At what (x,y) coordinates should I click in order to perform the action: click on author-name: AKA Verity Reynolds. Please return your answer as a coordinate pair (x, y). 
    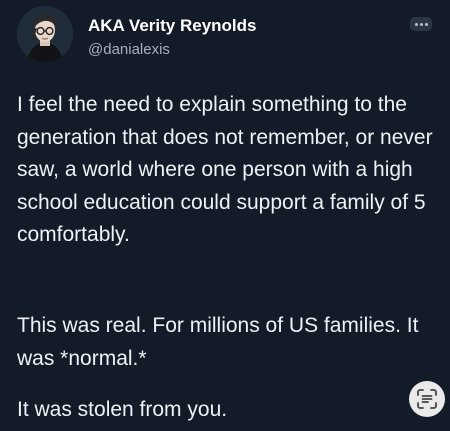
    Looking at the image, I should click on (172, 26).